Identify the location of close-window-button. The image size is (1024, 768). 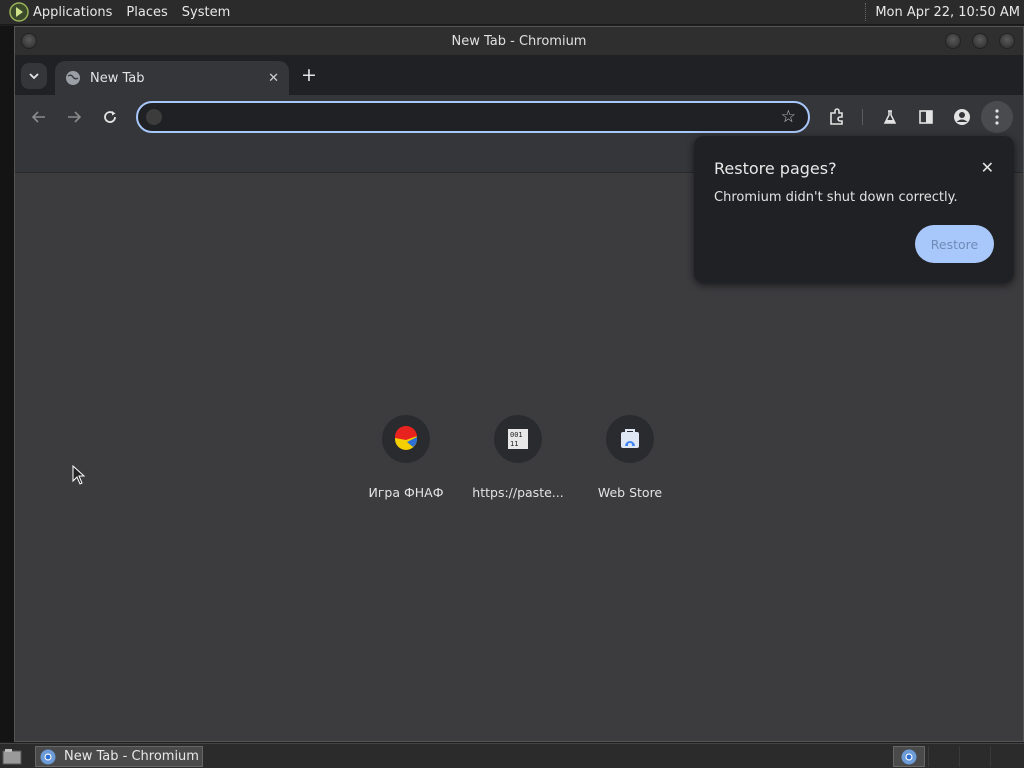
(1007, 41).